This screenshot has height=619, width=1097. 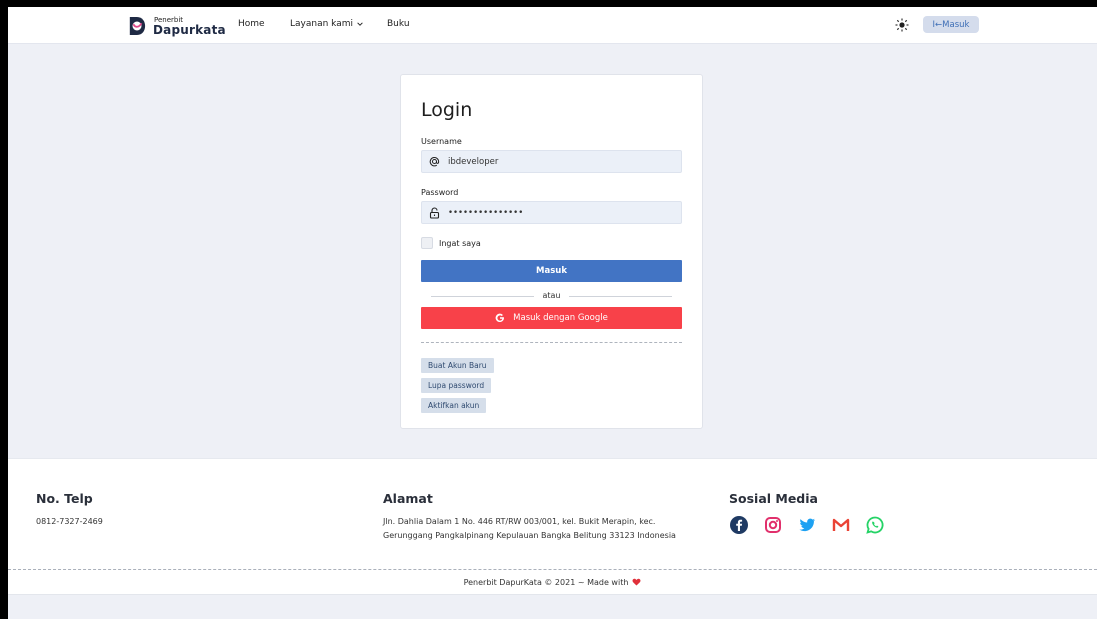 I want to click on username-label: Username, so click(x=441, y=141).